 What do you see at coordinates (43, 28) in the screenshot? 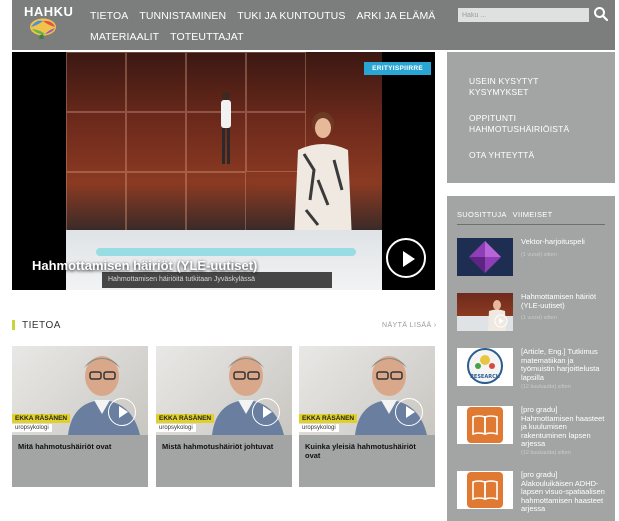
I see `brain-logo-icon` at bounding box center [43, 28].